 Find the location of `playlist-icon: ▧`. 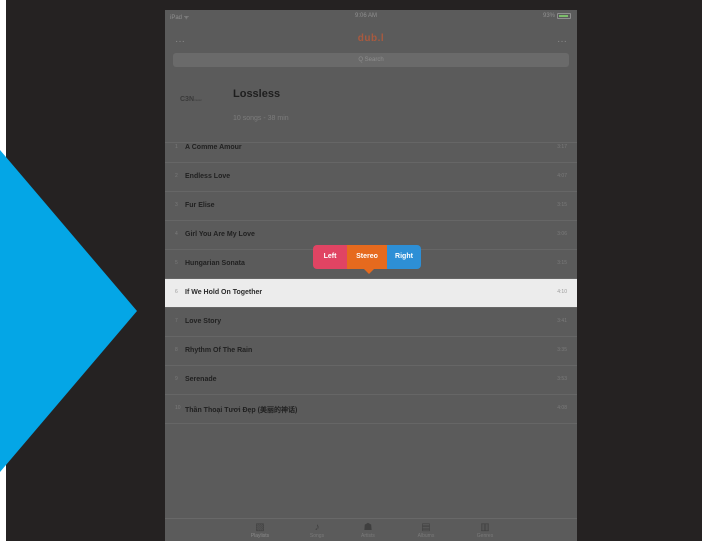

playlist-icon: ▧ is located at coordinates (260, 527).